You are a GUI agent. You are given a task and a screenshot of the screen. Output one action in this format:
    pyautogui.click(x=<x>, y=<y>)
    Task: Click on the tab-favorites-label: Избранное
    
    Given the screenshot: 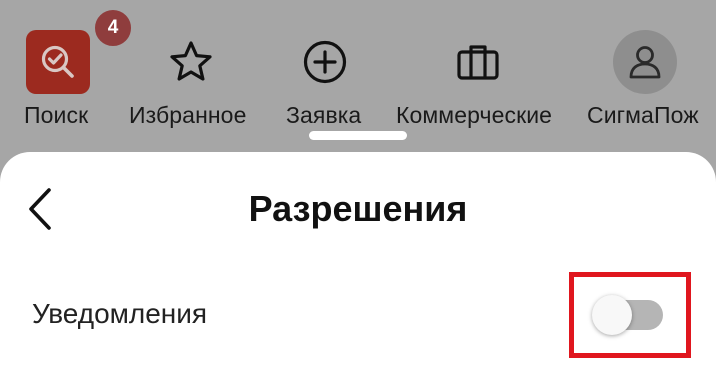 What is the action you would take?
    pyautogui.click(x=188, y=115)
    